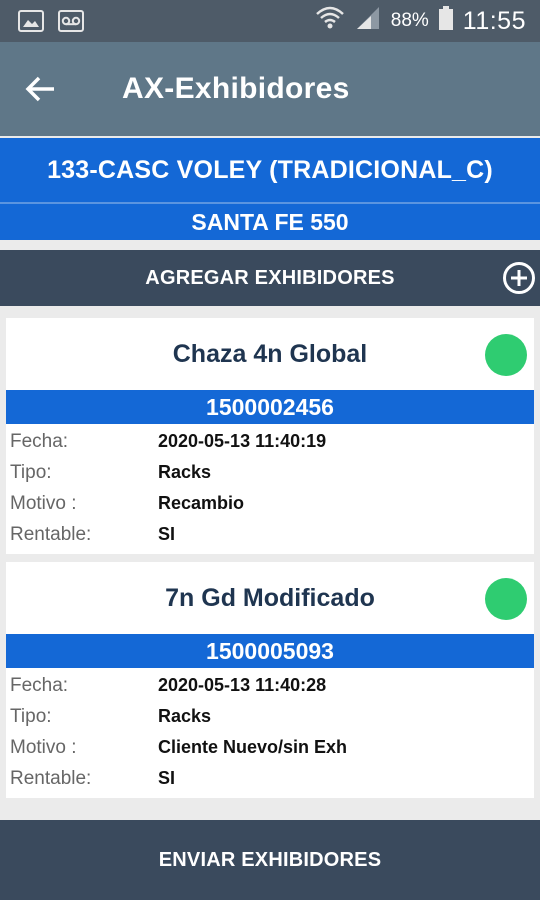  I want to click on detail-row-fecha: Fecha: 2020-05-13 11:40:19, so click(270, 441).